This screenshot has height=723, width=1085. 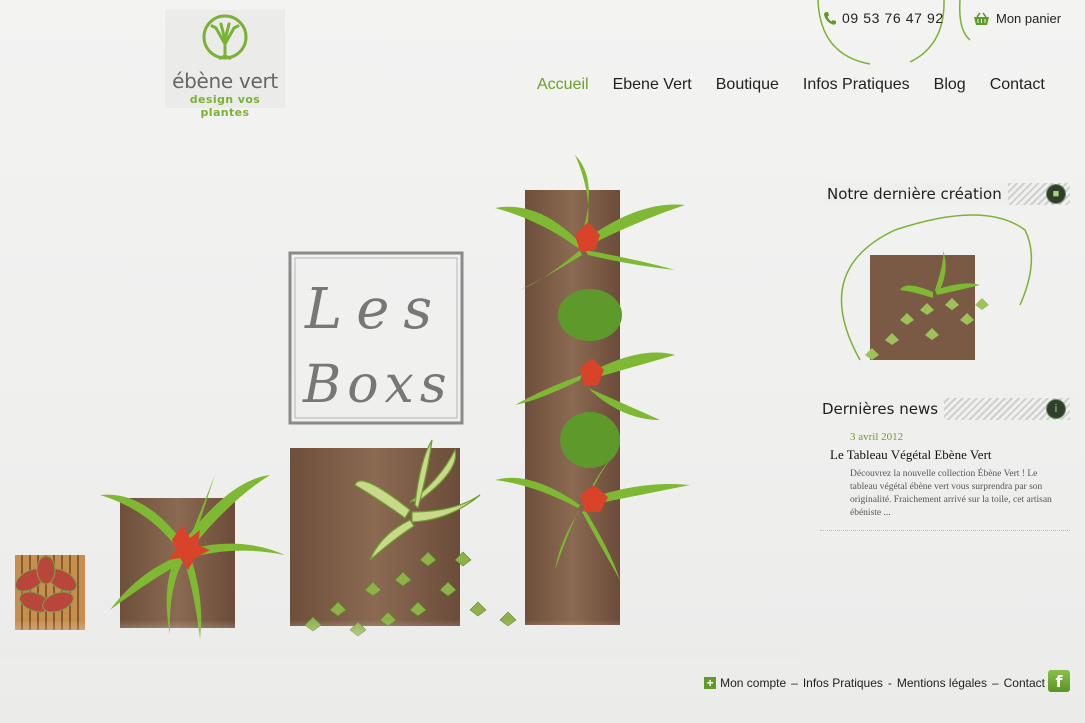 What do you see at coordinates (950, 85) in the screenshot?
I see `nav-blog: Blog` at bounding box center [950, 85].